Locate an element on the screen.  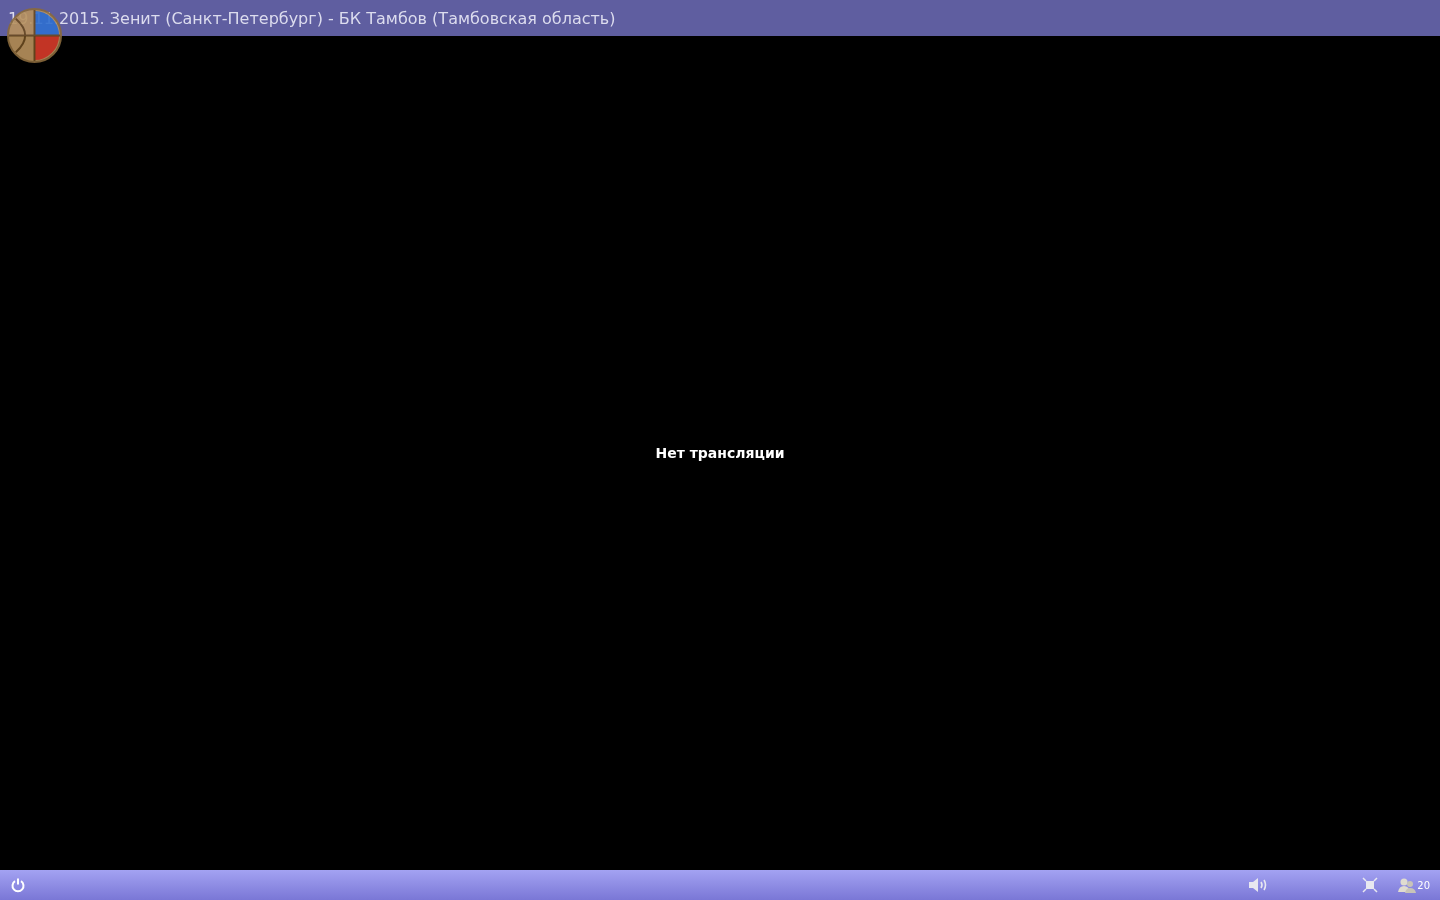
viewer-count: 20 is located at coordinates (1423, 885).